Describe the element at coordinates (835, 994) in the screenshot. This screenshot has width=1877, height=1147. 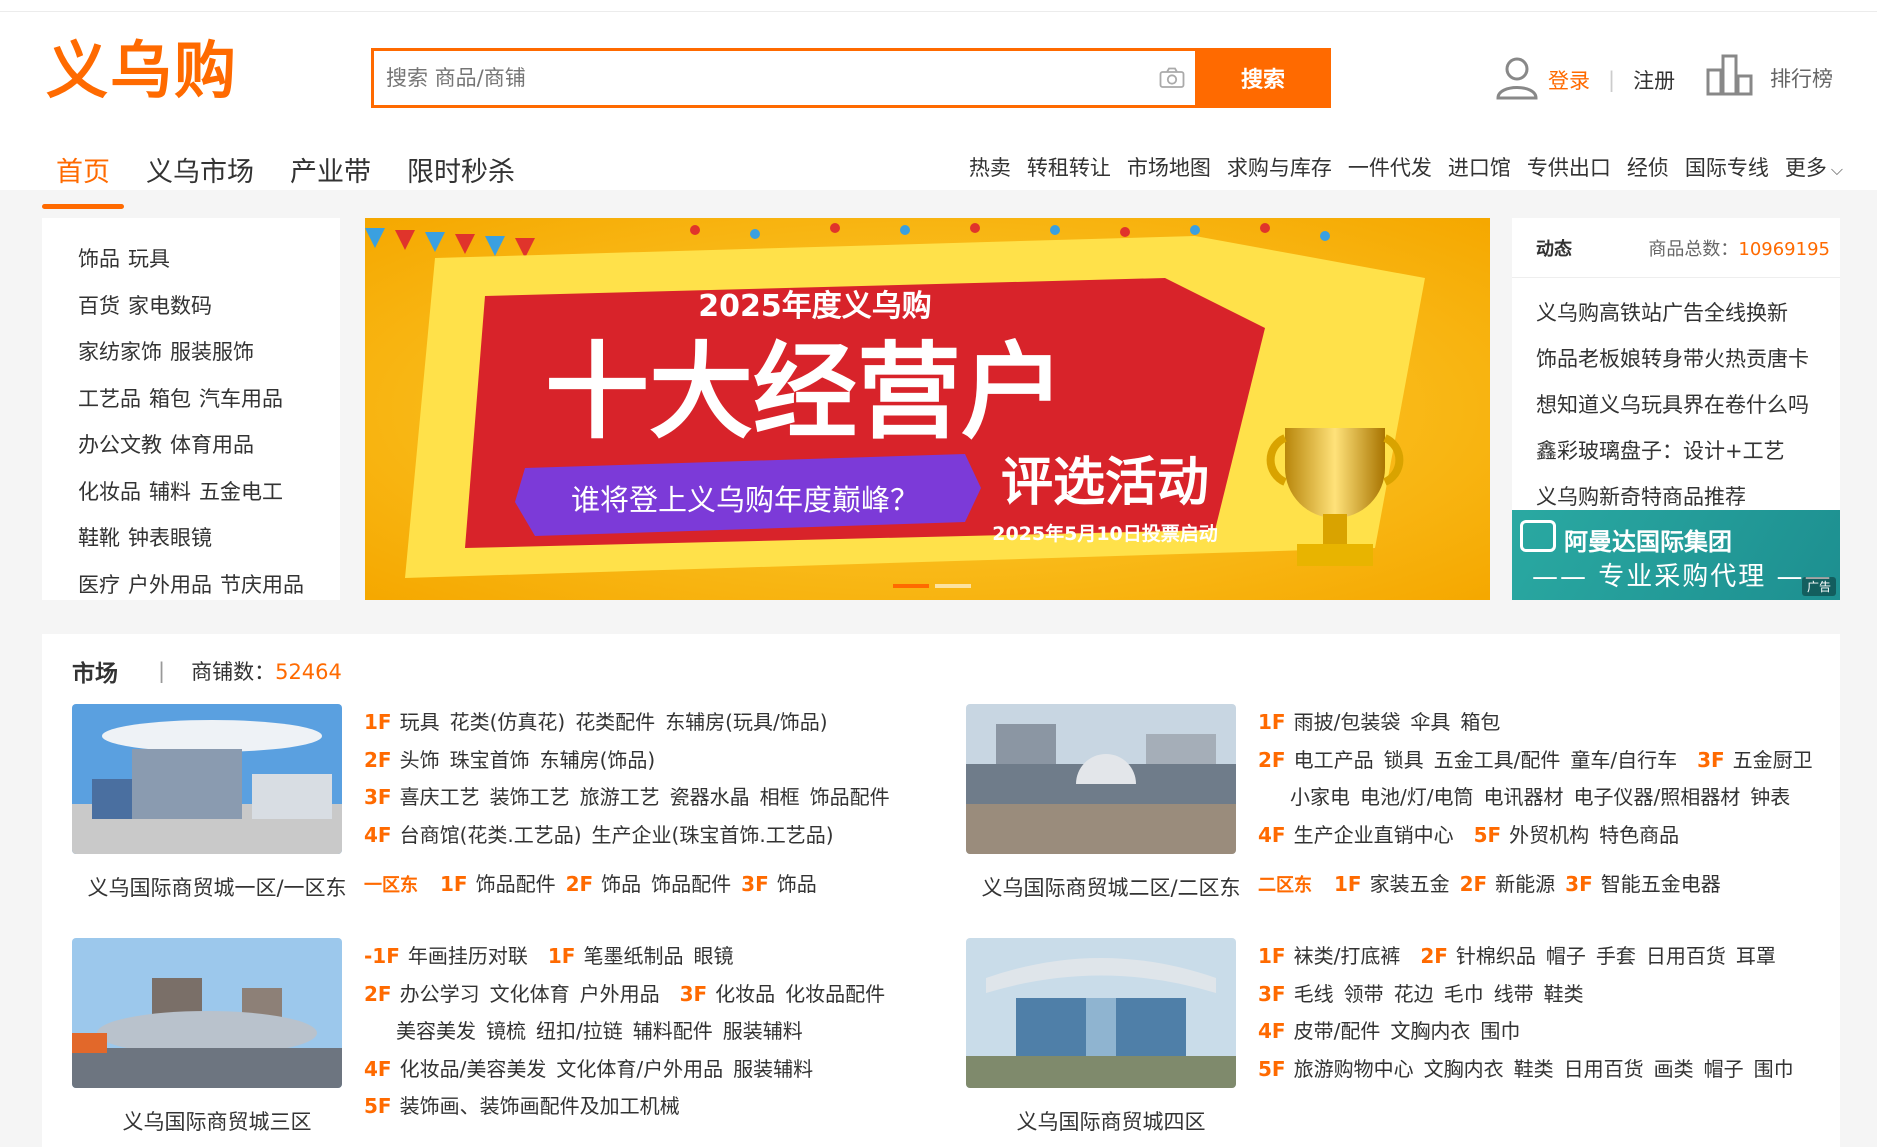
I see `market-category-link: 化妆品配件` at that location.